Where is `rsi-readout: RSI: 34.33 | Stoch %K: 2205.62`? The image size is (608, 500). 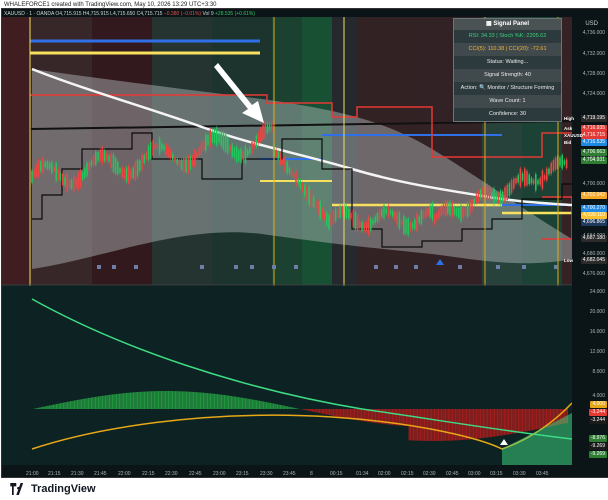
rsi-readout: RSI: 34.33 | Stoch %K: 2205.62 is located at coordinates (507, 36).